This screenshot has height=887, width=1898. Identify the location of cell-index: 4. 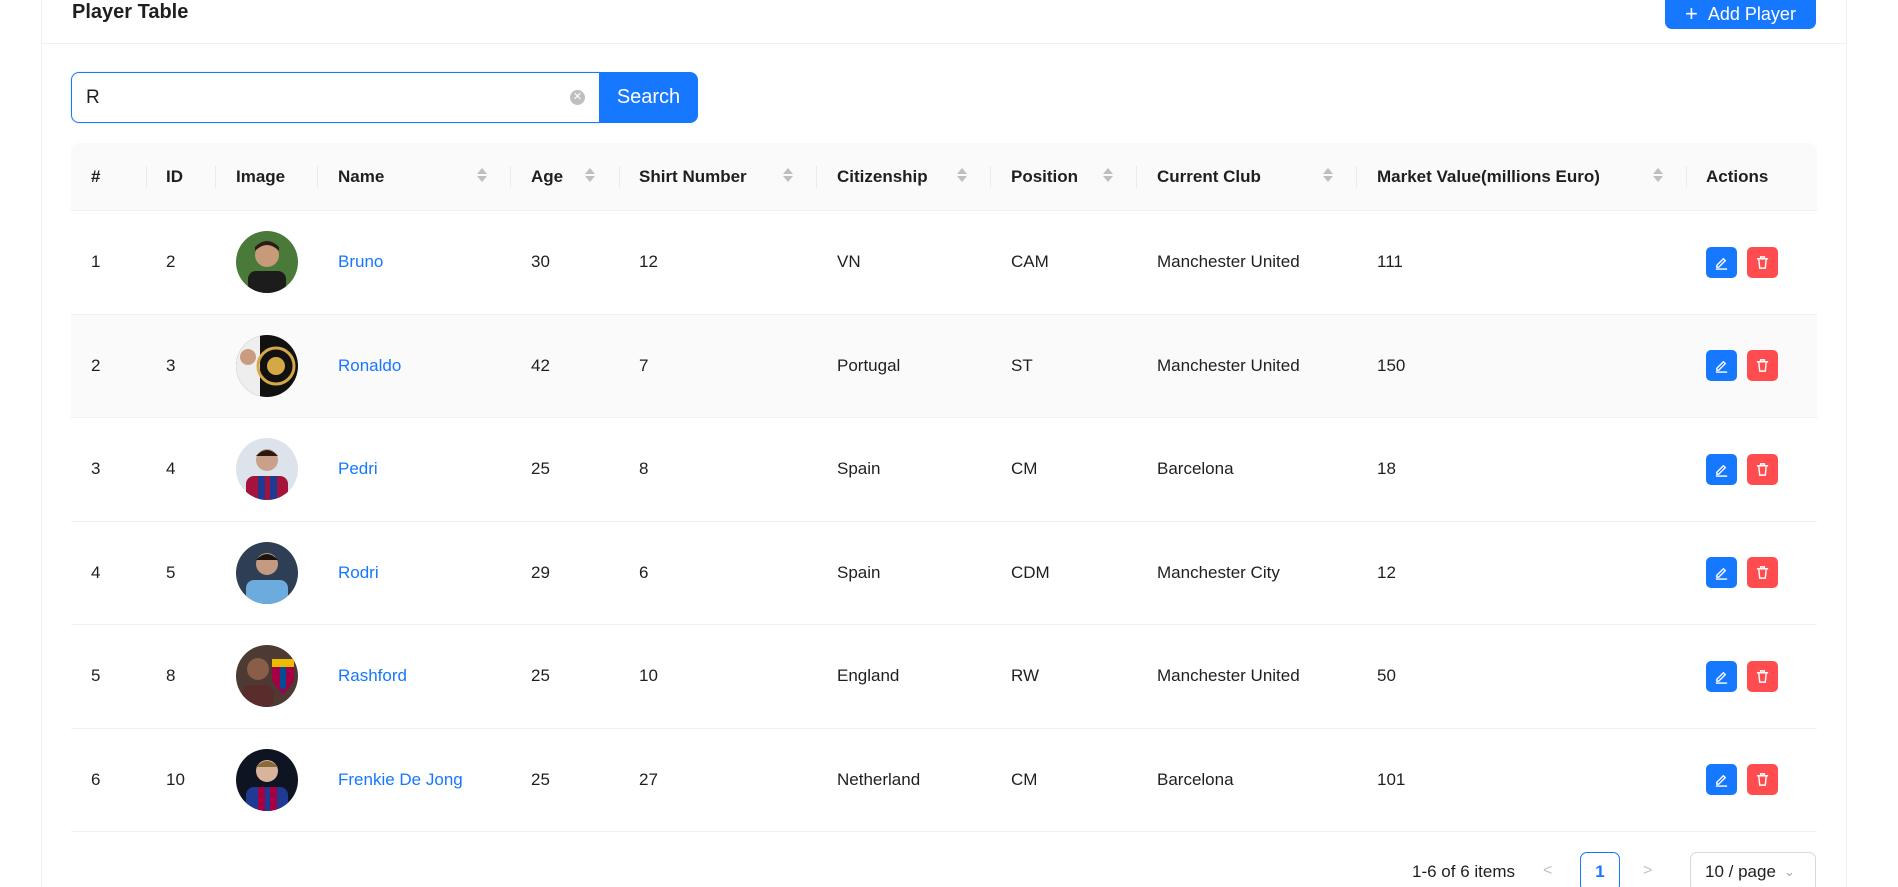
(96, 572).